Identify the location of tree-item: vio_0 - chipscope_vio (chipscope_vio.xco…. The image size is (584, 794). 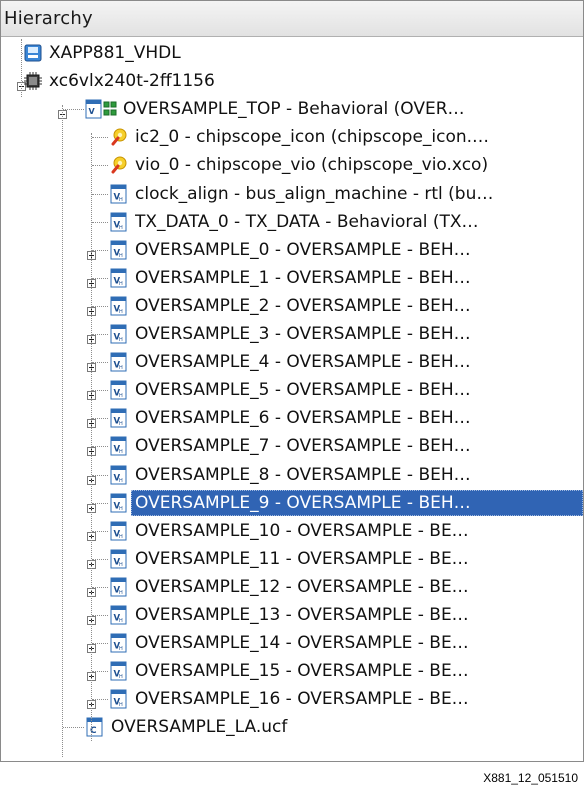
(292, 165).